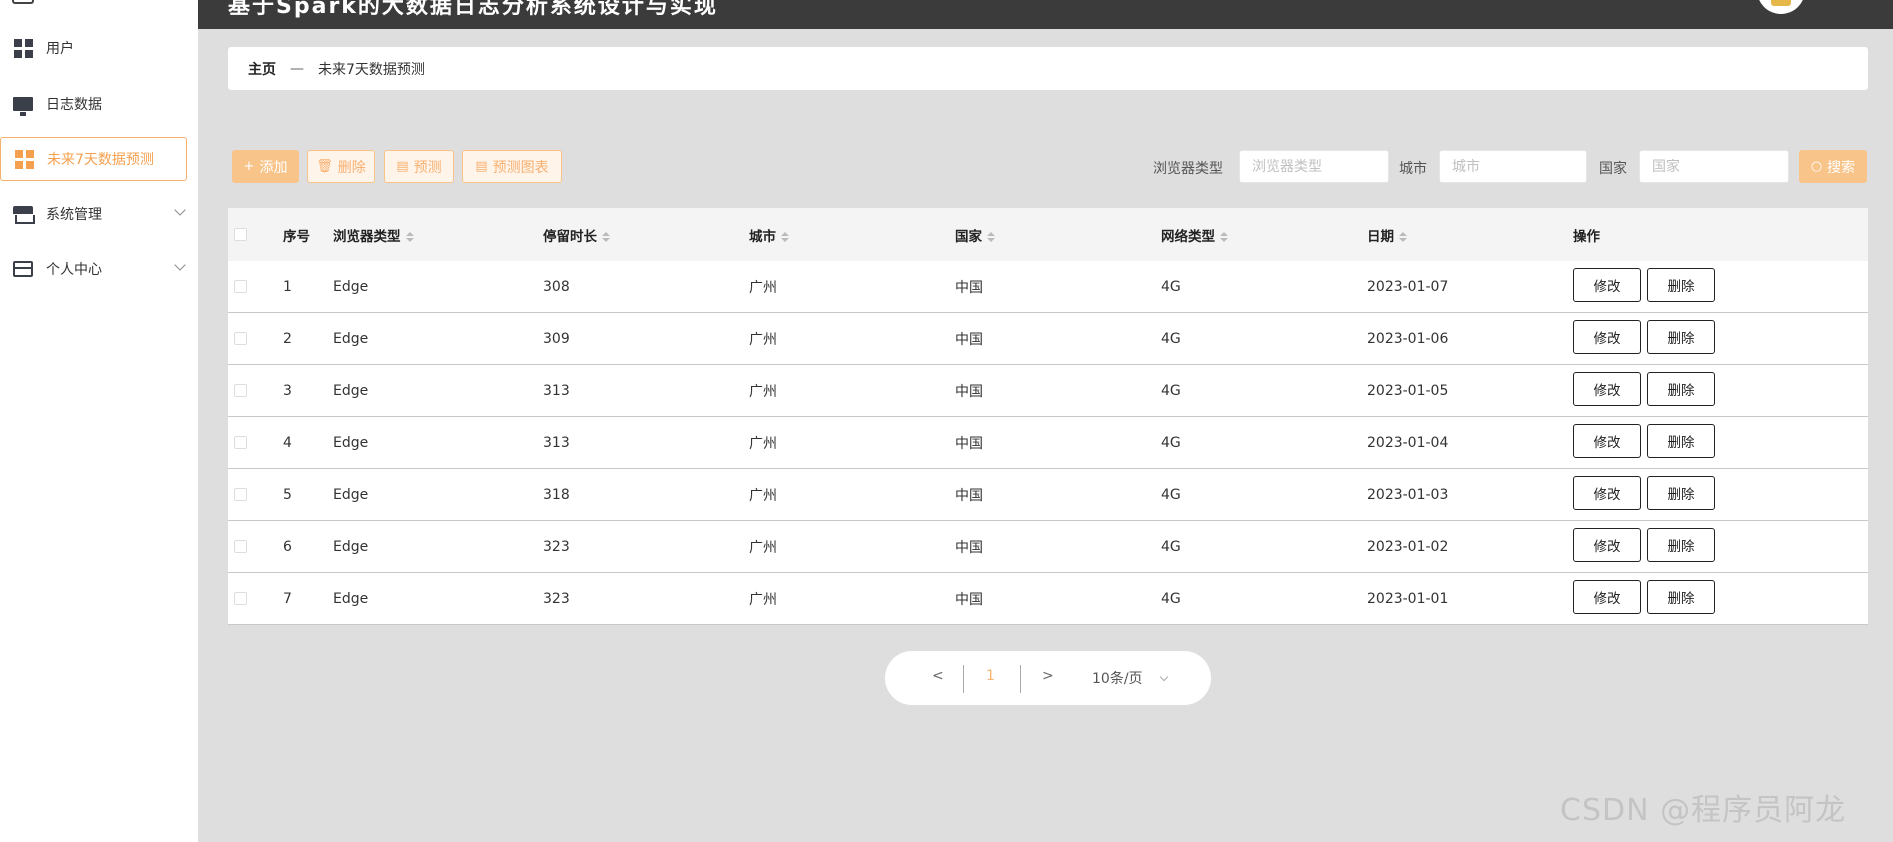 The width and height of the screenshot is (1893, 842). I want to click on sidebar-item-forecast: 未来7天数据预测, so click(93, 159).